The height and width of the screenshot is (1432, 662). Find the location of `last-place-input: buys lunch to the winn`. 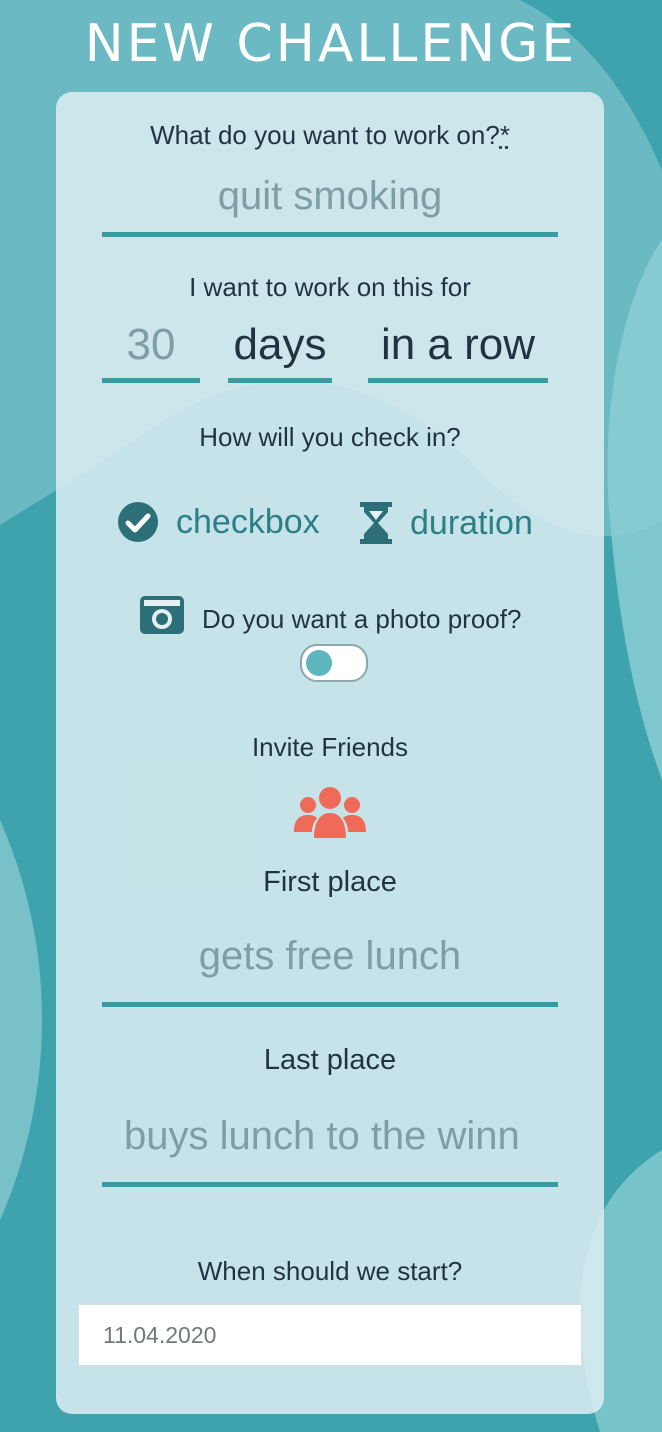

last-place-input: buys lunch to the winn is located at coordinates (330, 1150).